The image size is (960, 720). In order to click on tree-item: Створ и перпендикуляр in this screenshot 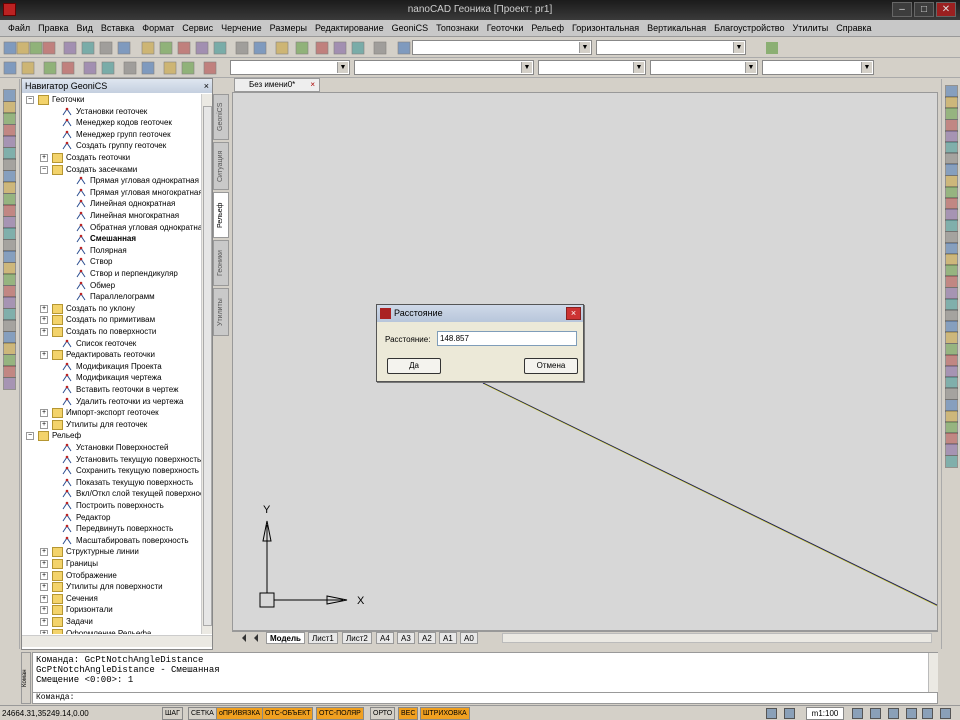, I will do `click(111, 274)`.